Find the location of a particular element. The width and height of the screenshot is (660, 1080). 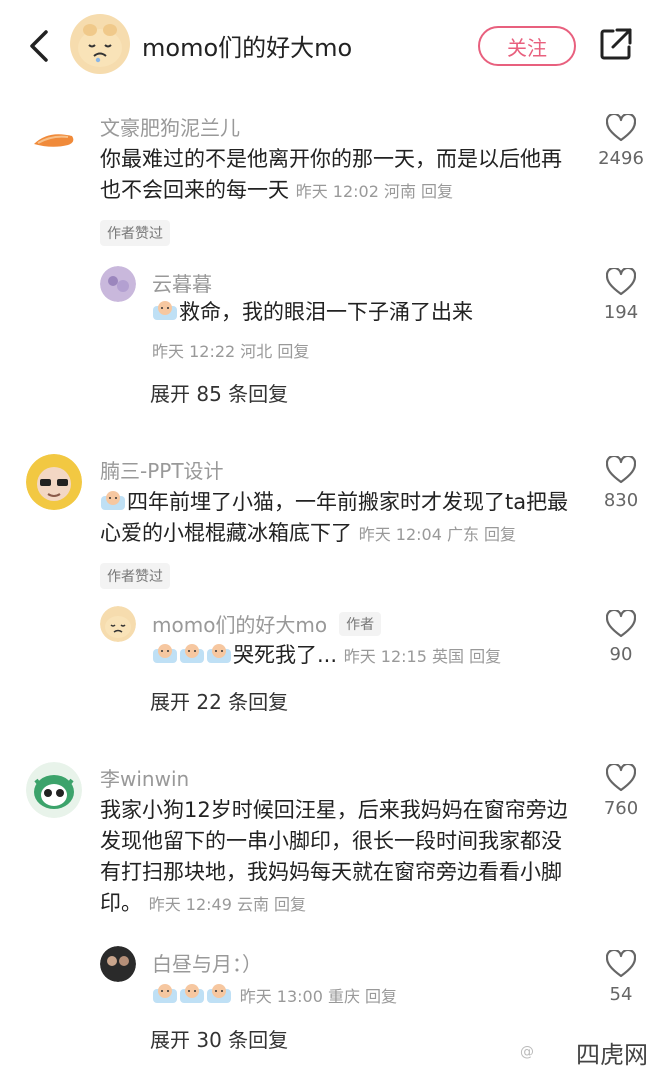

expand-replies-button: 展开 22 条回复 is located at coordinates (219, 700).